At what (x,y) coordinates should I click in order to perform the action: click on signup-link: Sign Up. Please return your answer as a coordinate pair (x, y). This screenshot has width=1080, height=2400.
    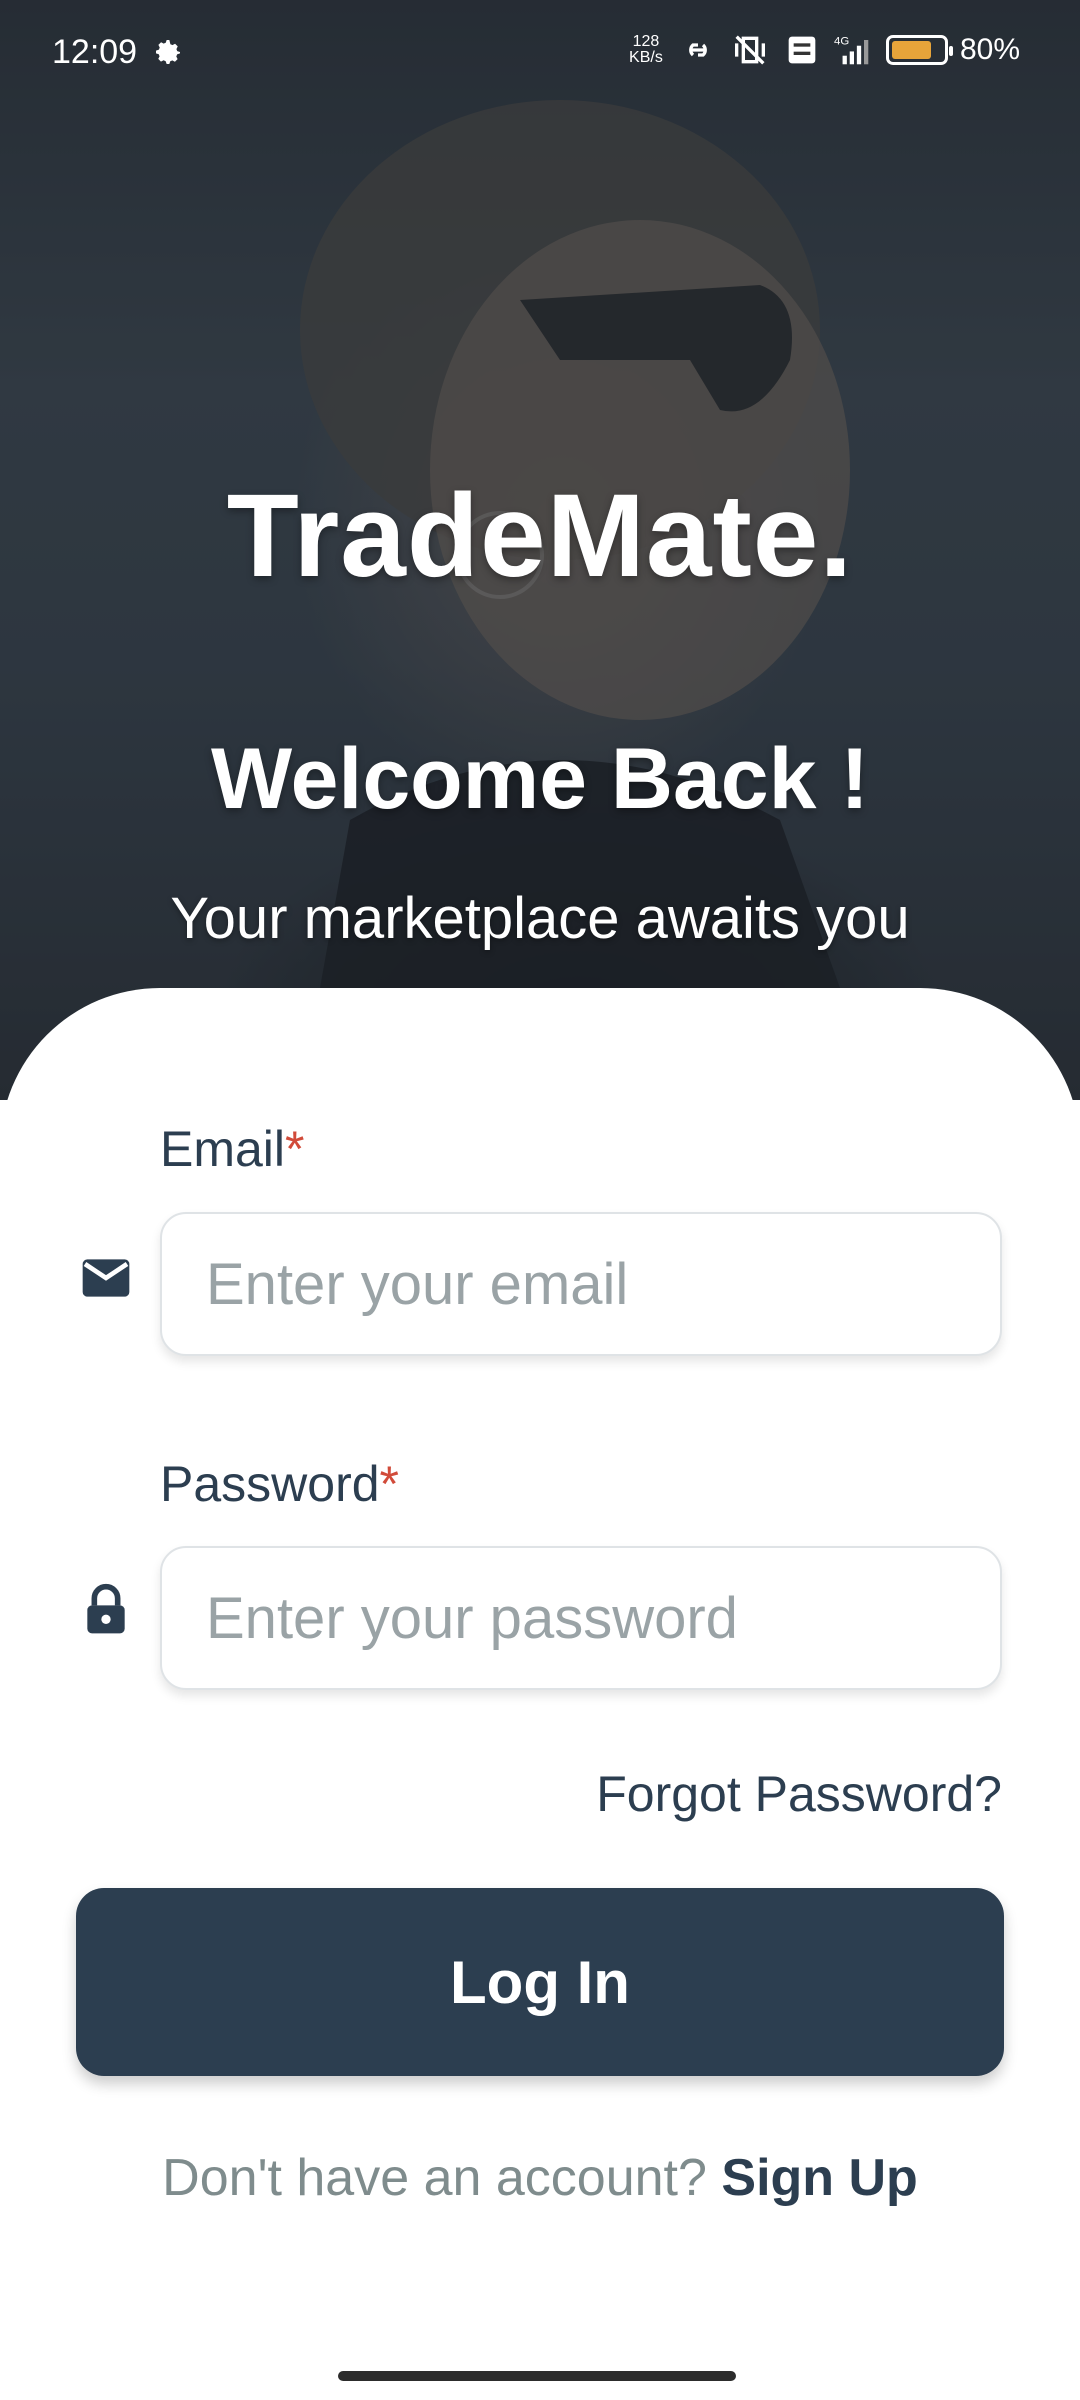
    Looking at the image, I should click on (819, 2178).